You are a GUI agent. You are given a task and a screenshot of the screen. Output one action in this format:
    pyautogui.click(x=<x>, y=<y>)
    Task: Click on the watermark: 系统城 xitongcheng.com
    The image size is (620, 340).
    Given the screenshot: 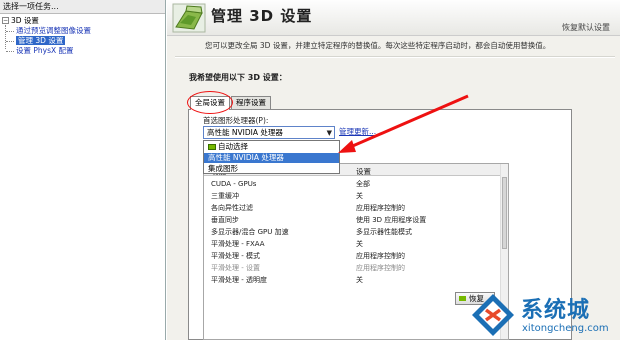 What is the action you would take?
    pyautogui.click(x=545, y=316)
    